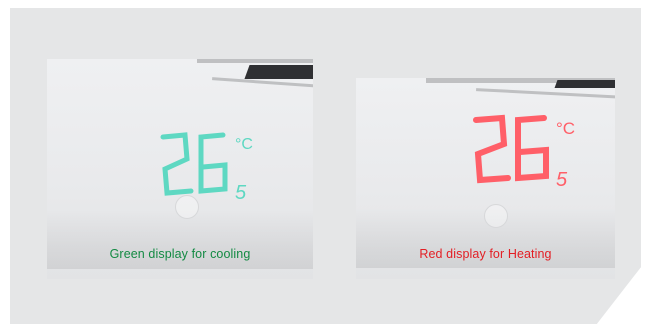 Image resolution: width=645 pixels, height=324 pixels. What do you see at coordinates (255, 61) in the screenshot?
I see `vent-edge` at bounding box center [255, 61].